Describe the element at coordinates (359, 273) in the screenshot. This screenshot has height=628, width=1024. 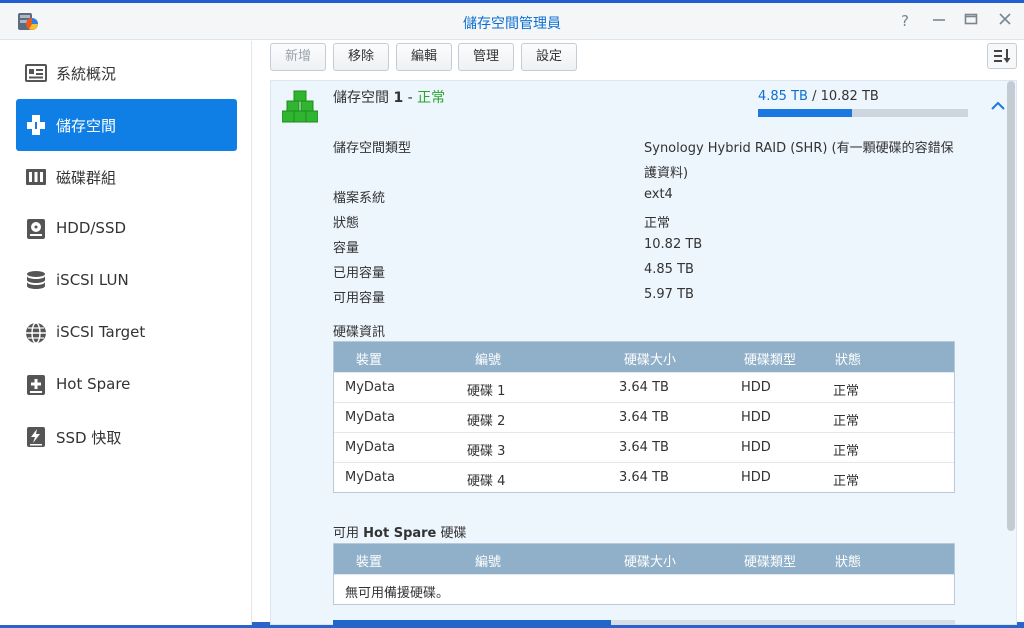
I see `info-label-used: 已用容量` at that location.